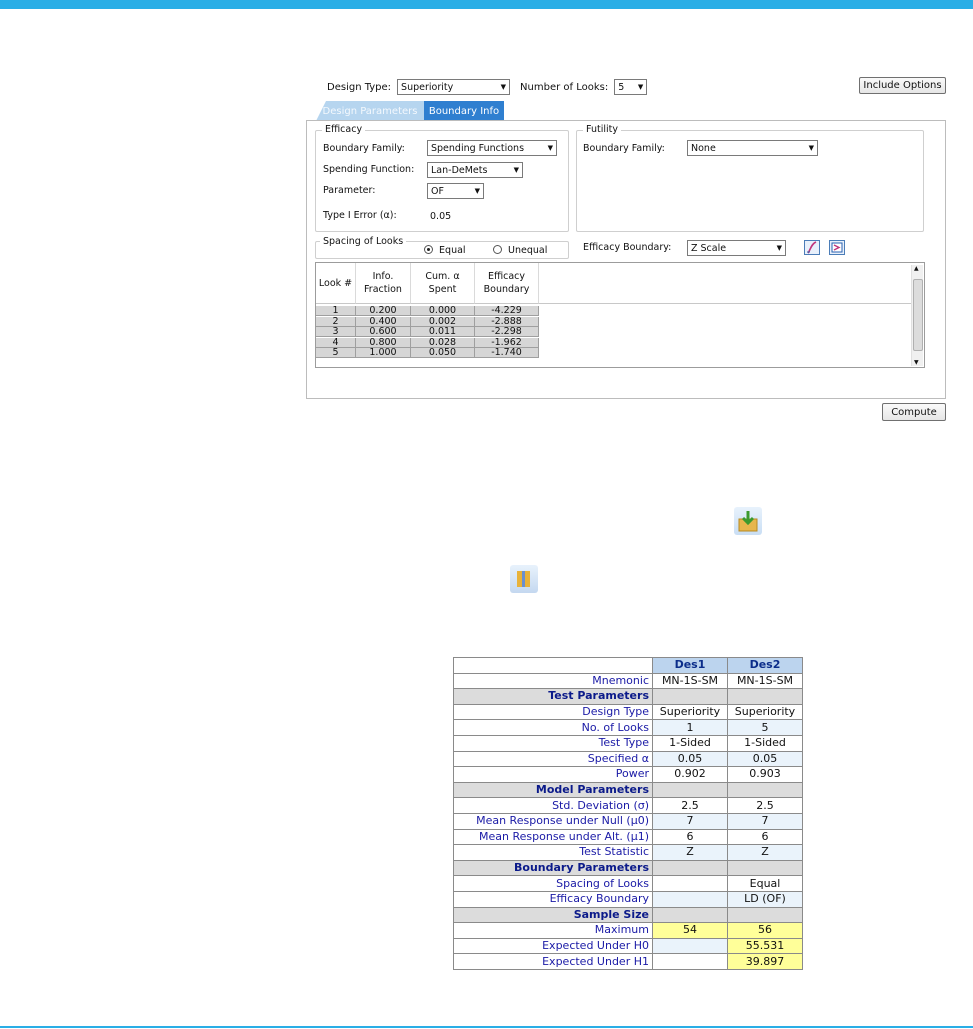 The height and width of the screenshot is (1029, 973). Describe the element at coordinates (690, 930) in the screenshot. I see `des1-value: 54` at that location.